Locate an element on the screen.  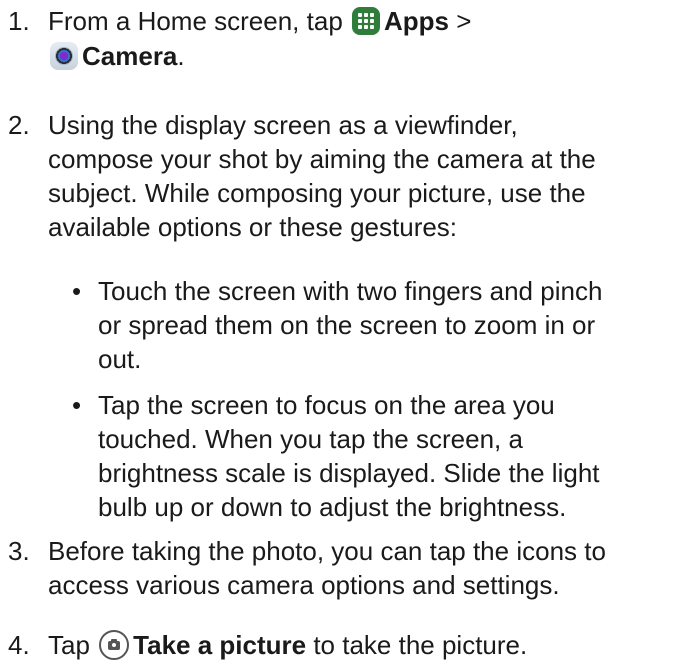
bullet-line: touched. When you tap the screen, a is located at coordinates (310, 439).